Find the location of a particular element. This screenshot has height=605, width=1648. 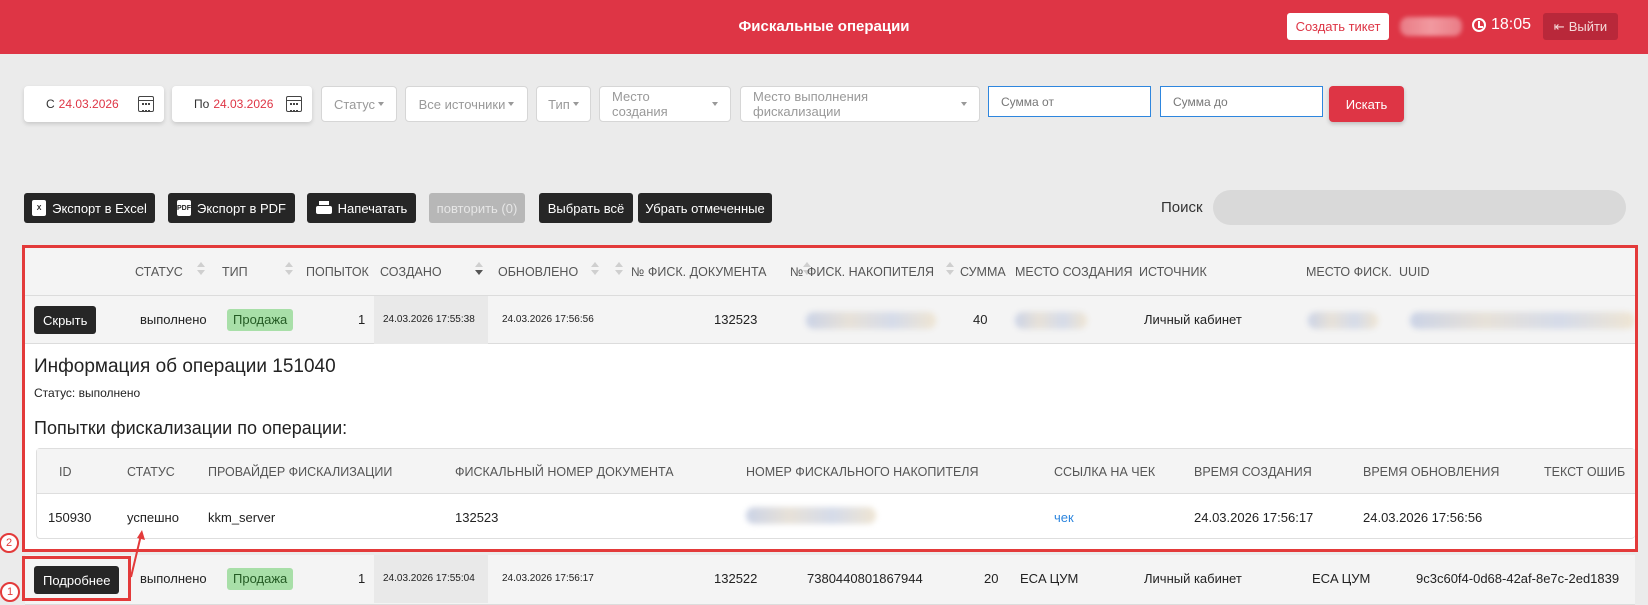

fiscal-place-dropdown: Место выполнения фискализации is located at coordinates (860, 104).